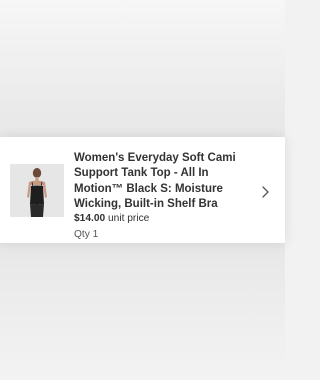 This screenshot has height=380, width=320. What do you see at coordinates (90, 218) in the screenshot?
I see `unit-price: $14.00` at bounding box center [90, 218].